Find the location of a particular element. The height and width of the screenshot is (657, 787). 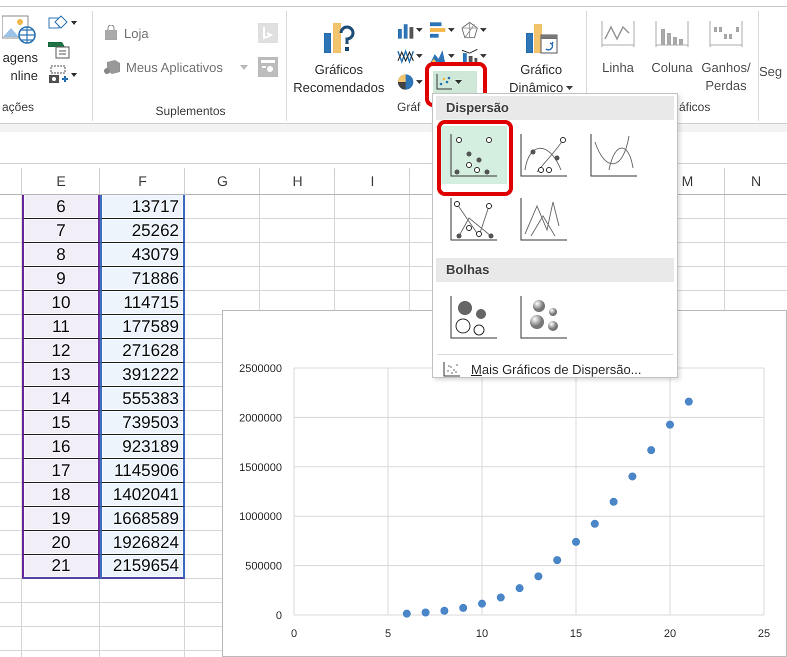

axis-tick-label: 500000 is located at coordinates (263, 566).